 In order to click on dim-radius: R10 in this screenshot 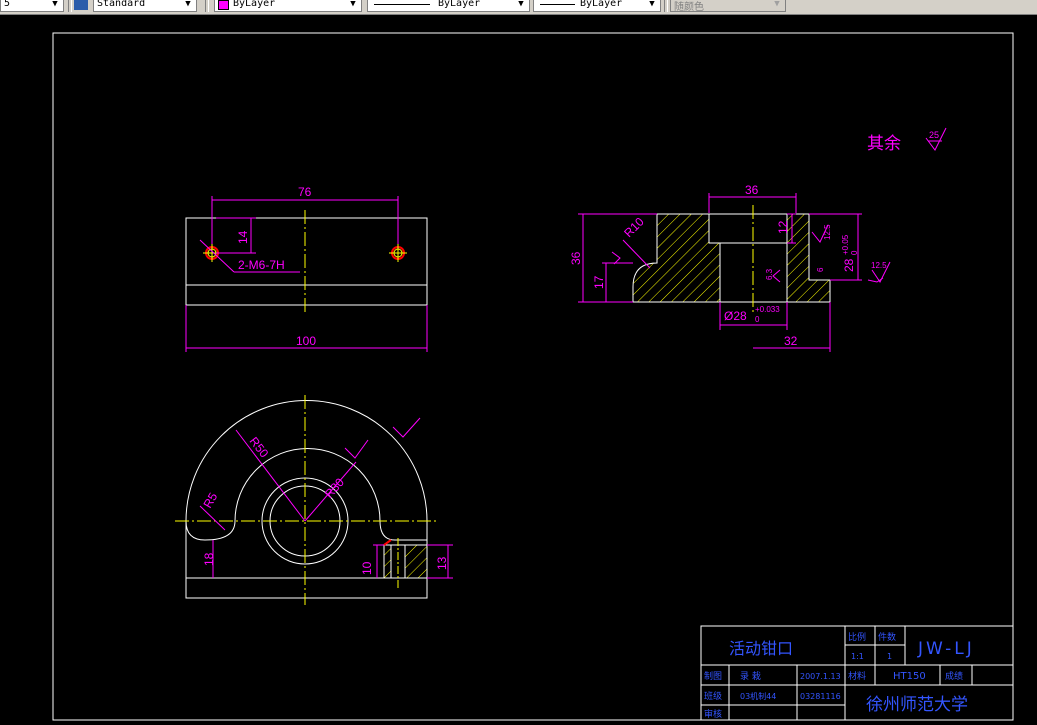, I will do `click(634, 227)`.